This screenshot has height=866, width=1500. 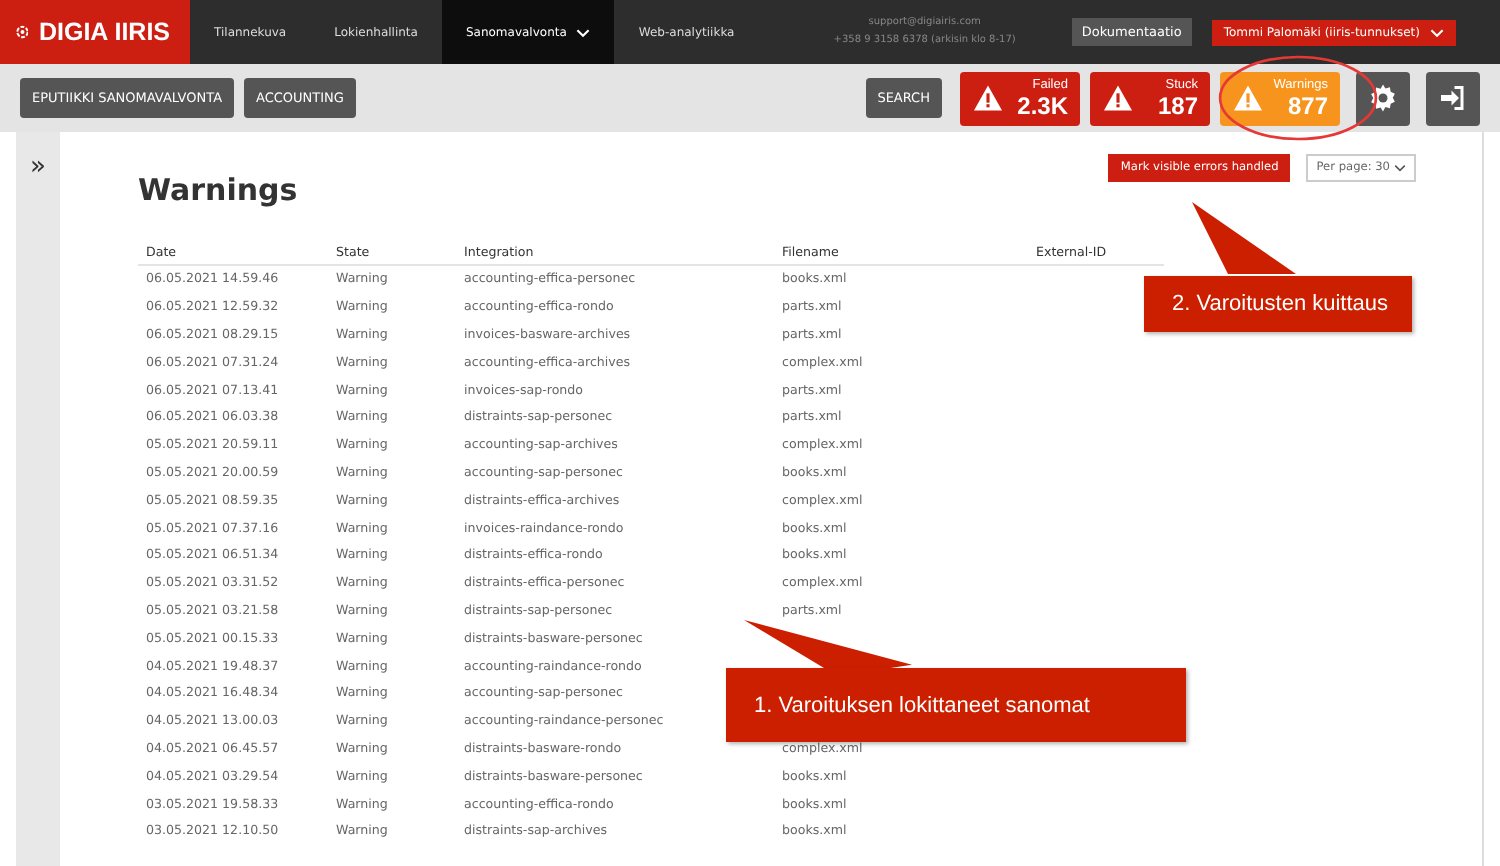 I want to click on settings-icon, so click(x=1383, y=98).